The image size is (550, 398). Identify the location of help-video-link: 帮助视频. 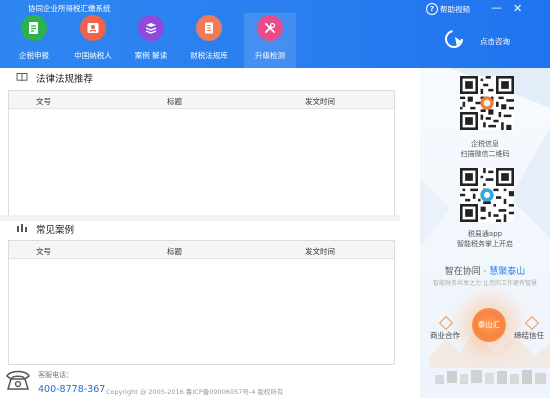
(455, 9).